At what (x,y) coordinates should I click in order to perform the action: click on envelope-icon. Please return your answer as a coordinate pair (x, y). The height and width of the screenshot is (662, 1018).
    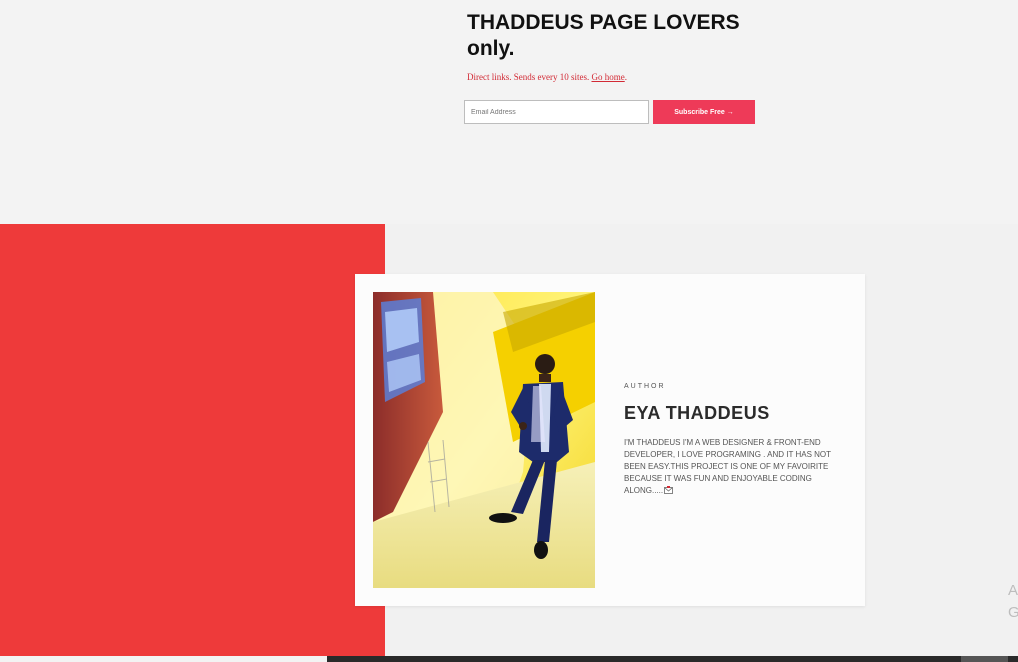
    Looking at the image, I should click on (669, 490).